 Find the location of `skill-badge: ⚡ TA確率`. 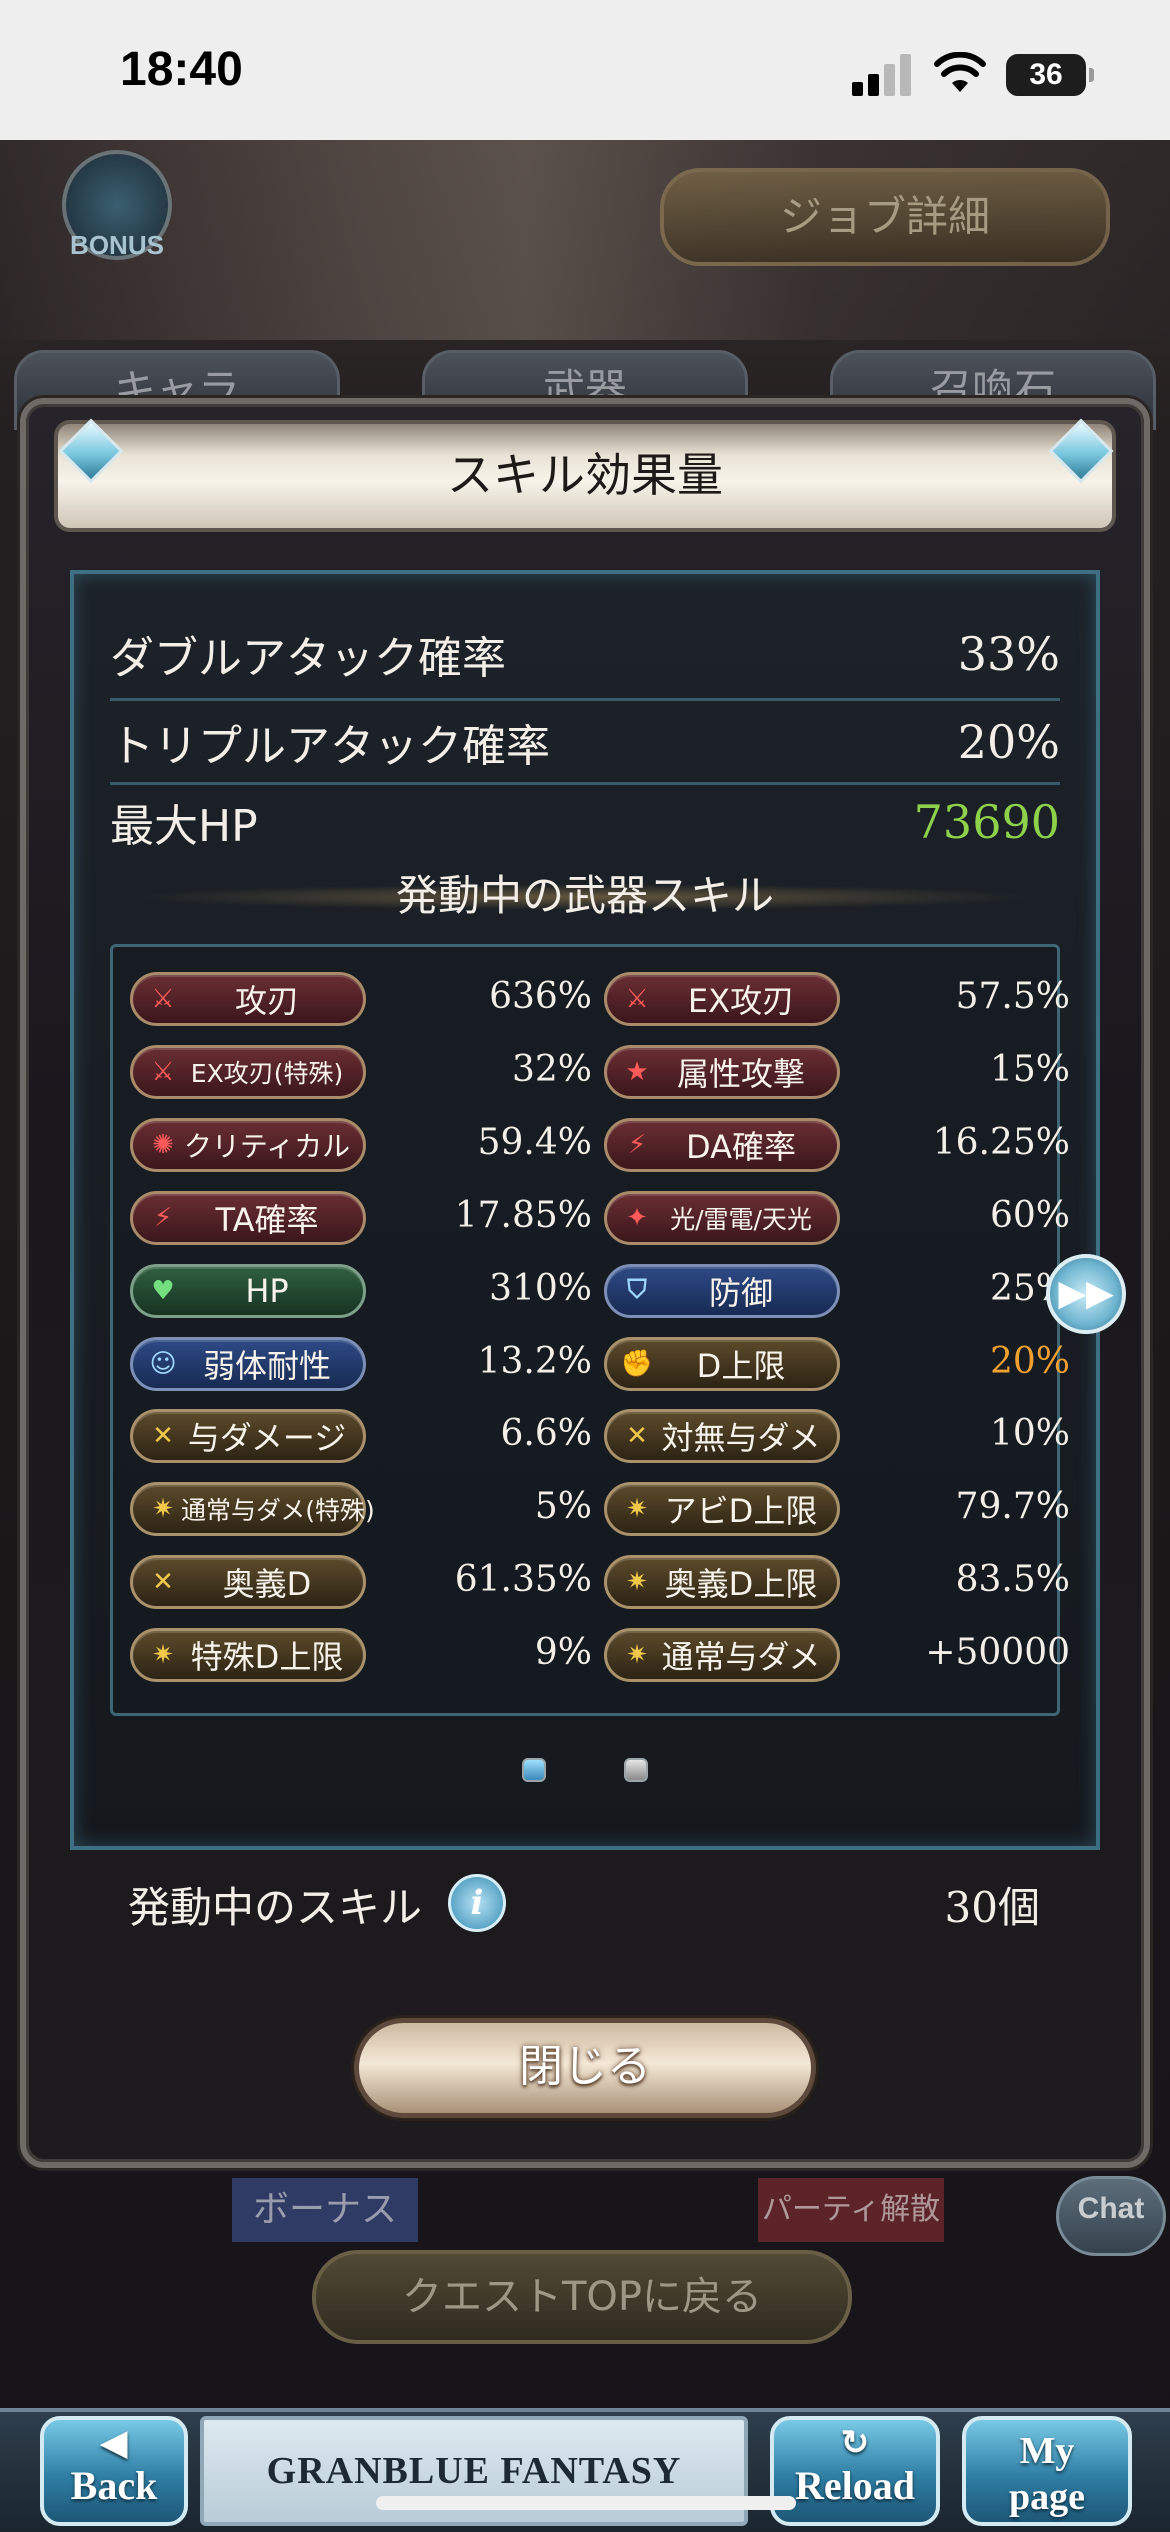

skill-badge: ⚡ TA確率 is located at coordinates (248, 1217).